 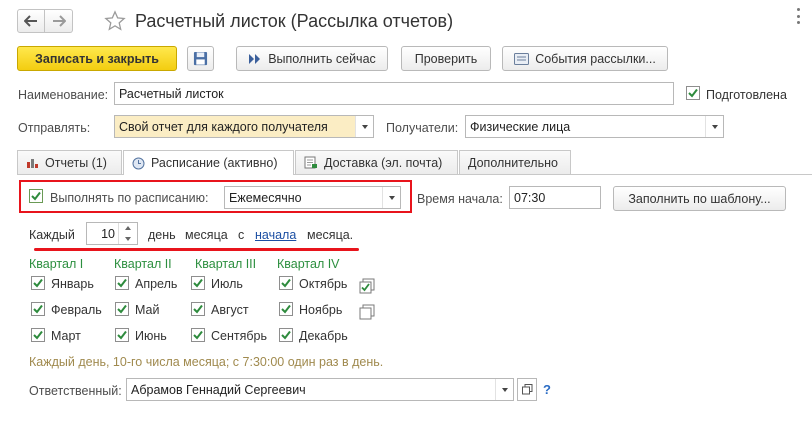 What do you see at coordinates (115, 21) in the screenshot?
I see `star-icon` at bounding box center [115, 21].